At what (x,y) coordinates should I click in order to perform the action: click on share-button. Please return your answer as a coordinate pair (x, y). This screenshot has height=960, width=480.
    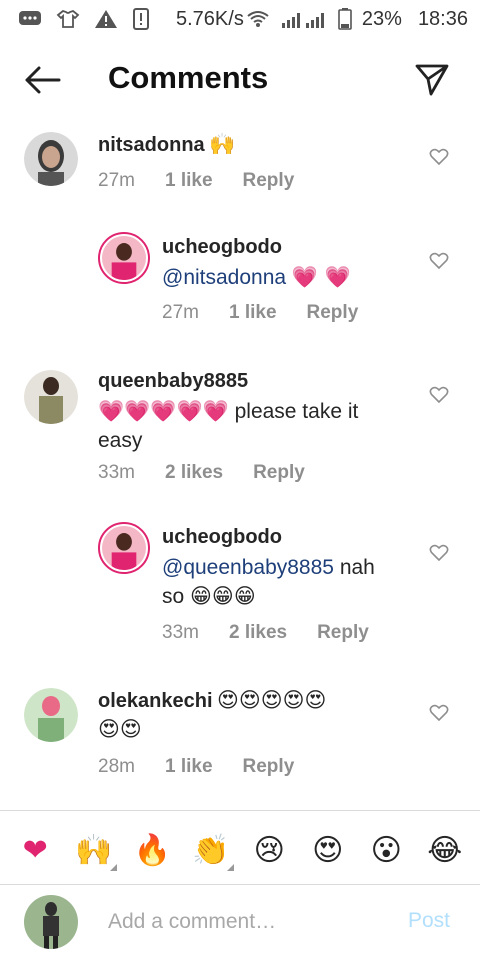
    Looking at the image, I should click on (432, 80).